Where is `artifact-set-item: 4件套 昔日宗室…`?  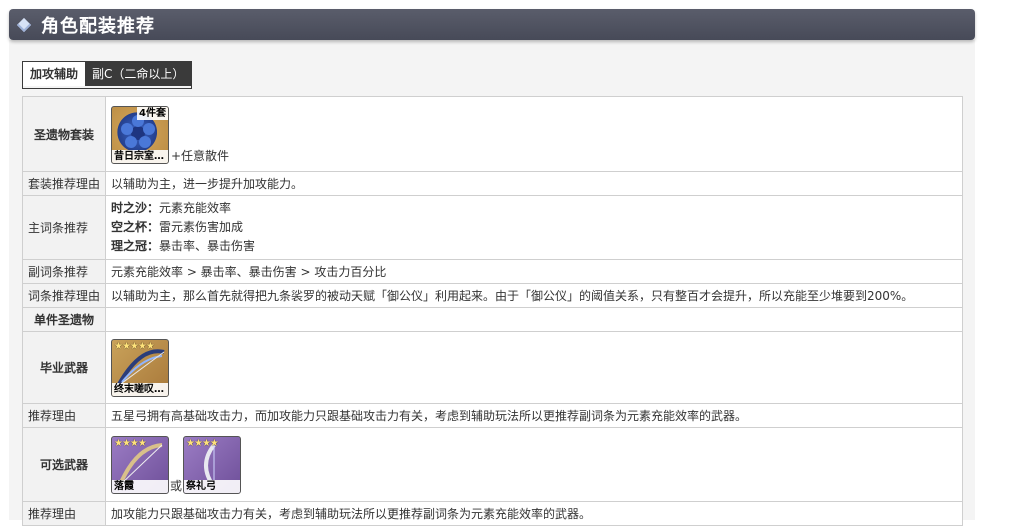 artifact-set-item: 4件套 昔日宗室… is located at coordinates (140, 135).